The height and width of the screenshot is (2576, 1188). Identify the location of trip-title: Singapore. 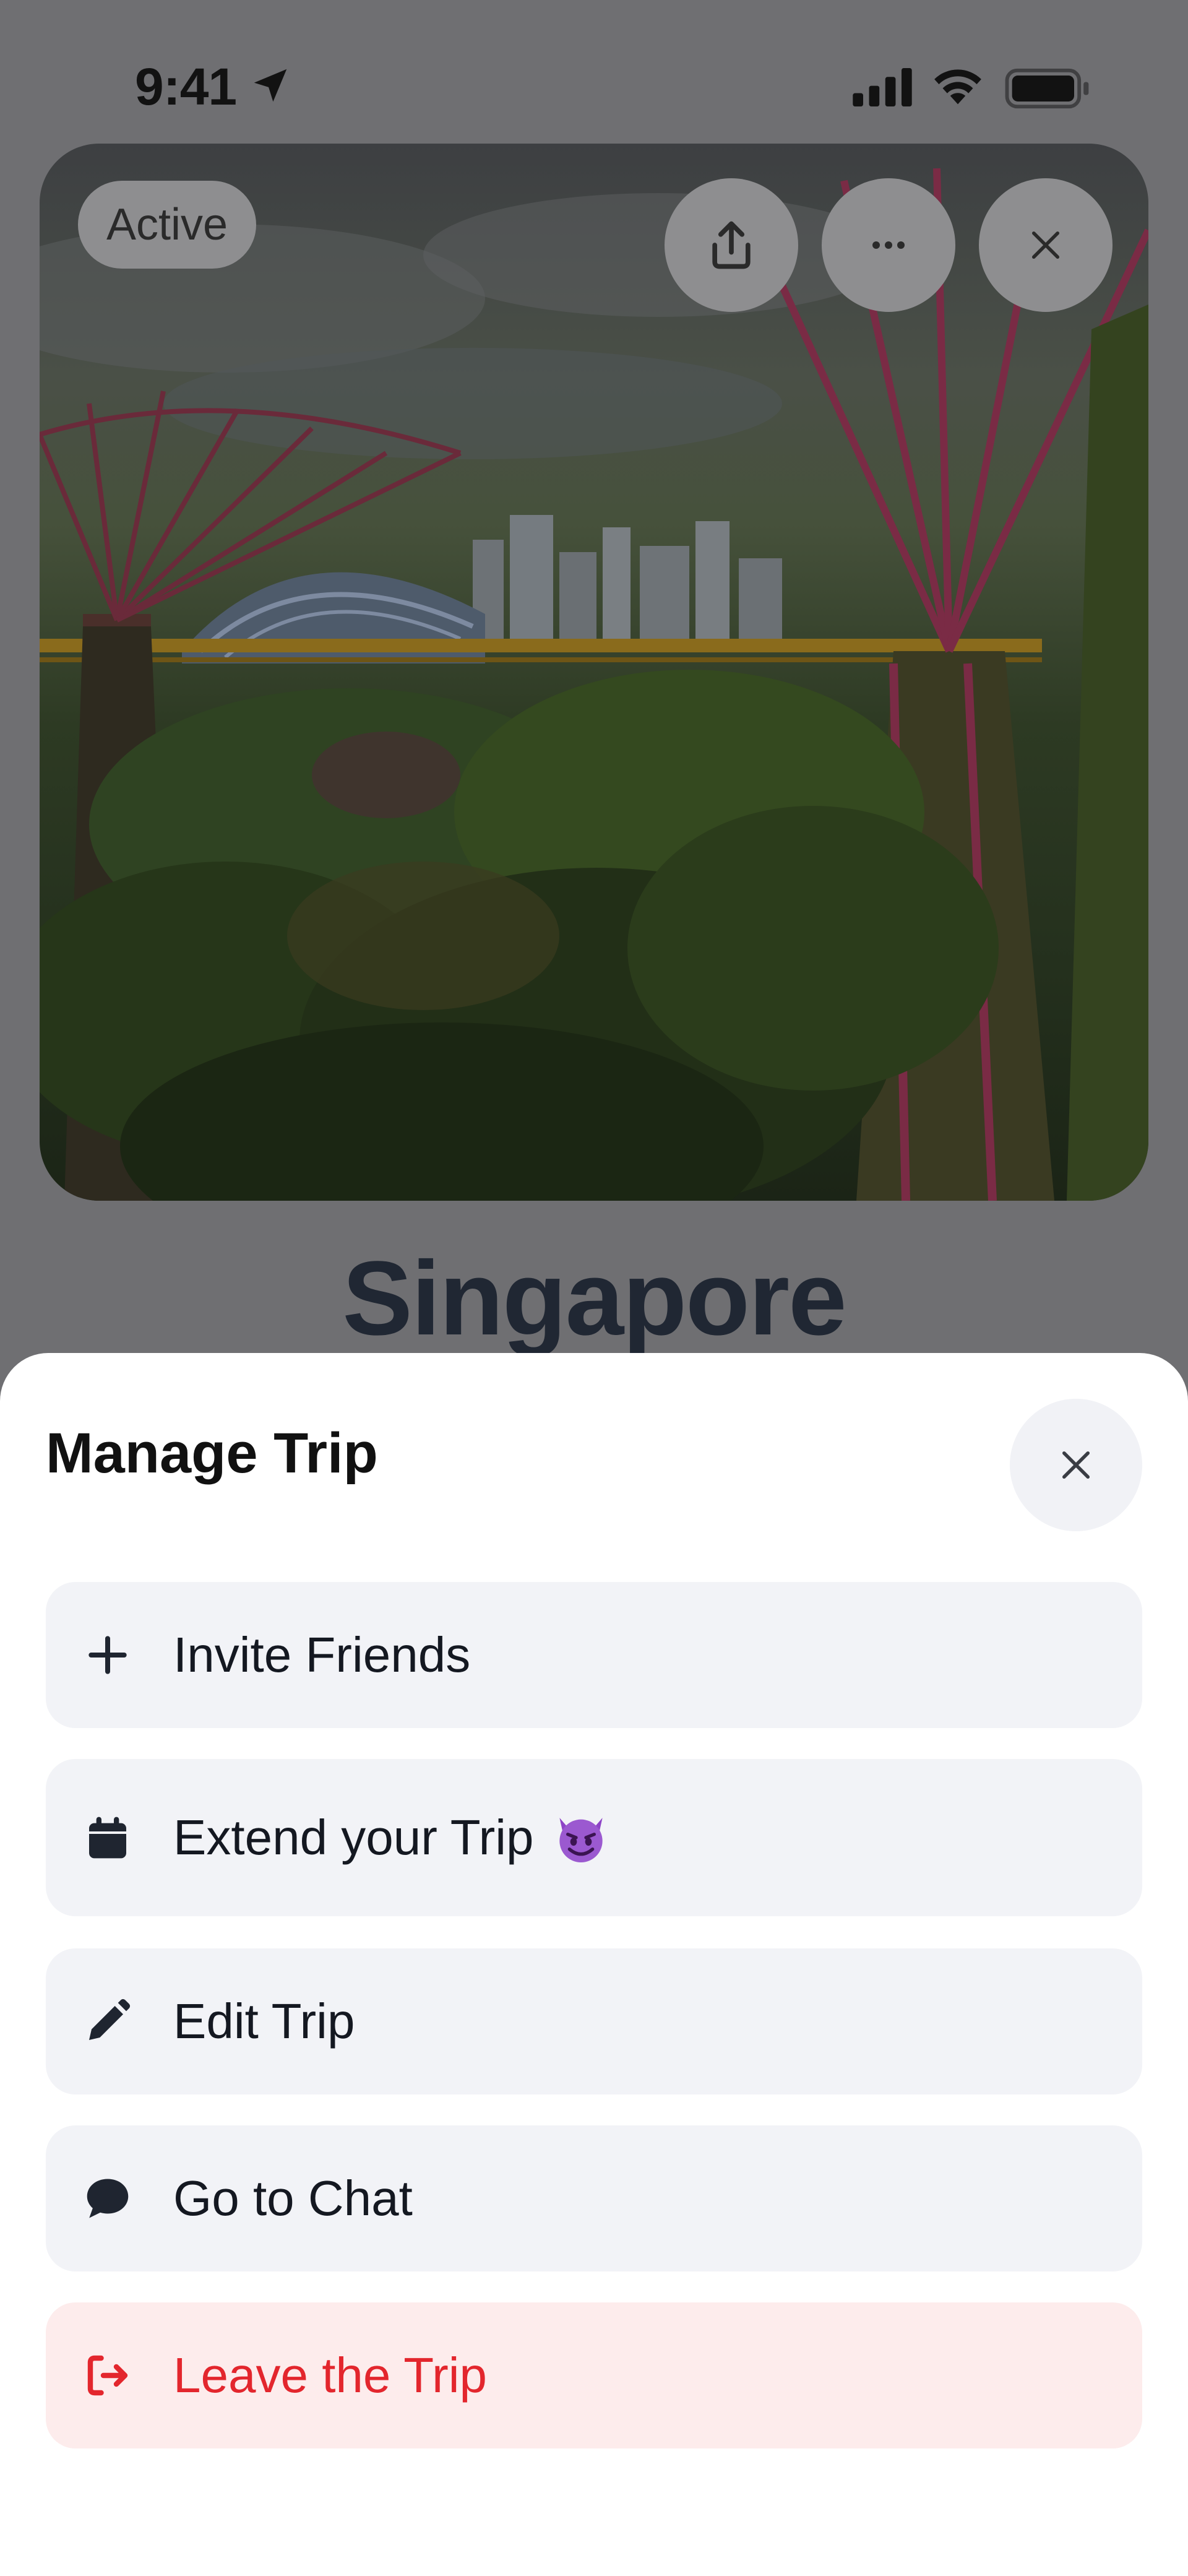
(594, 1298).